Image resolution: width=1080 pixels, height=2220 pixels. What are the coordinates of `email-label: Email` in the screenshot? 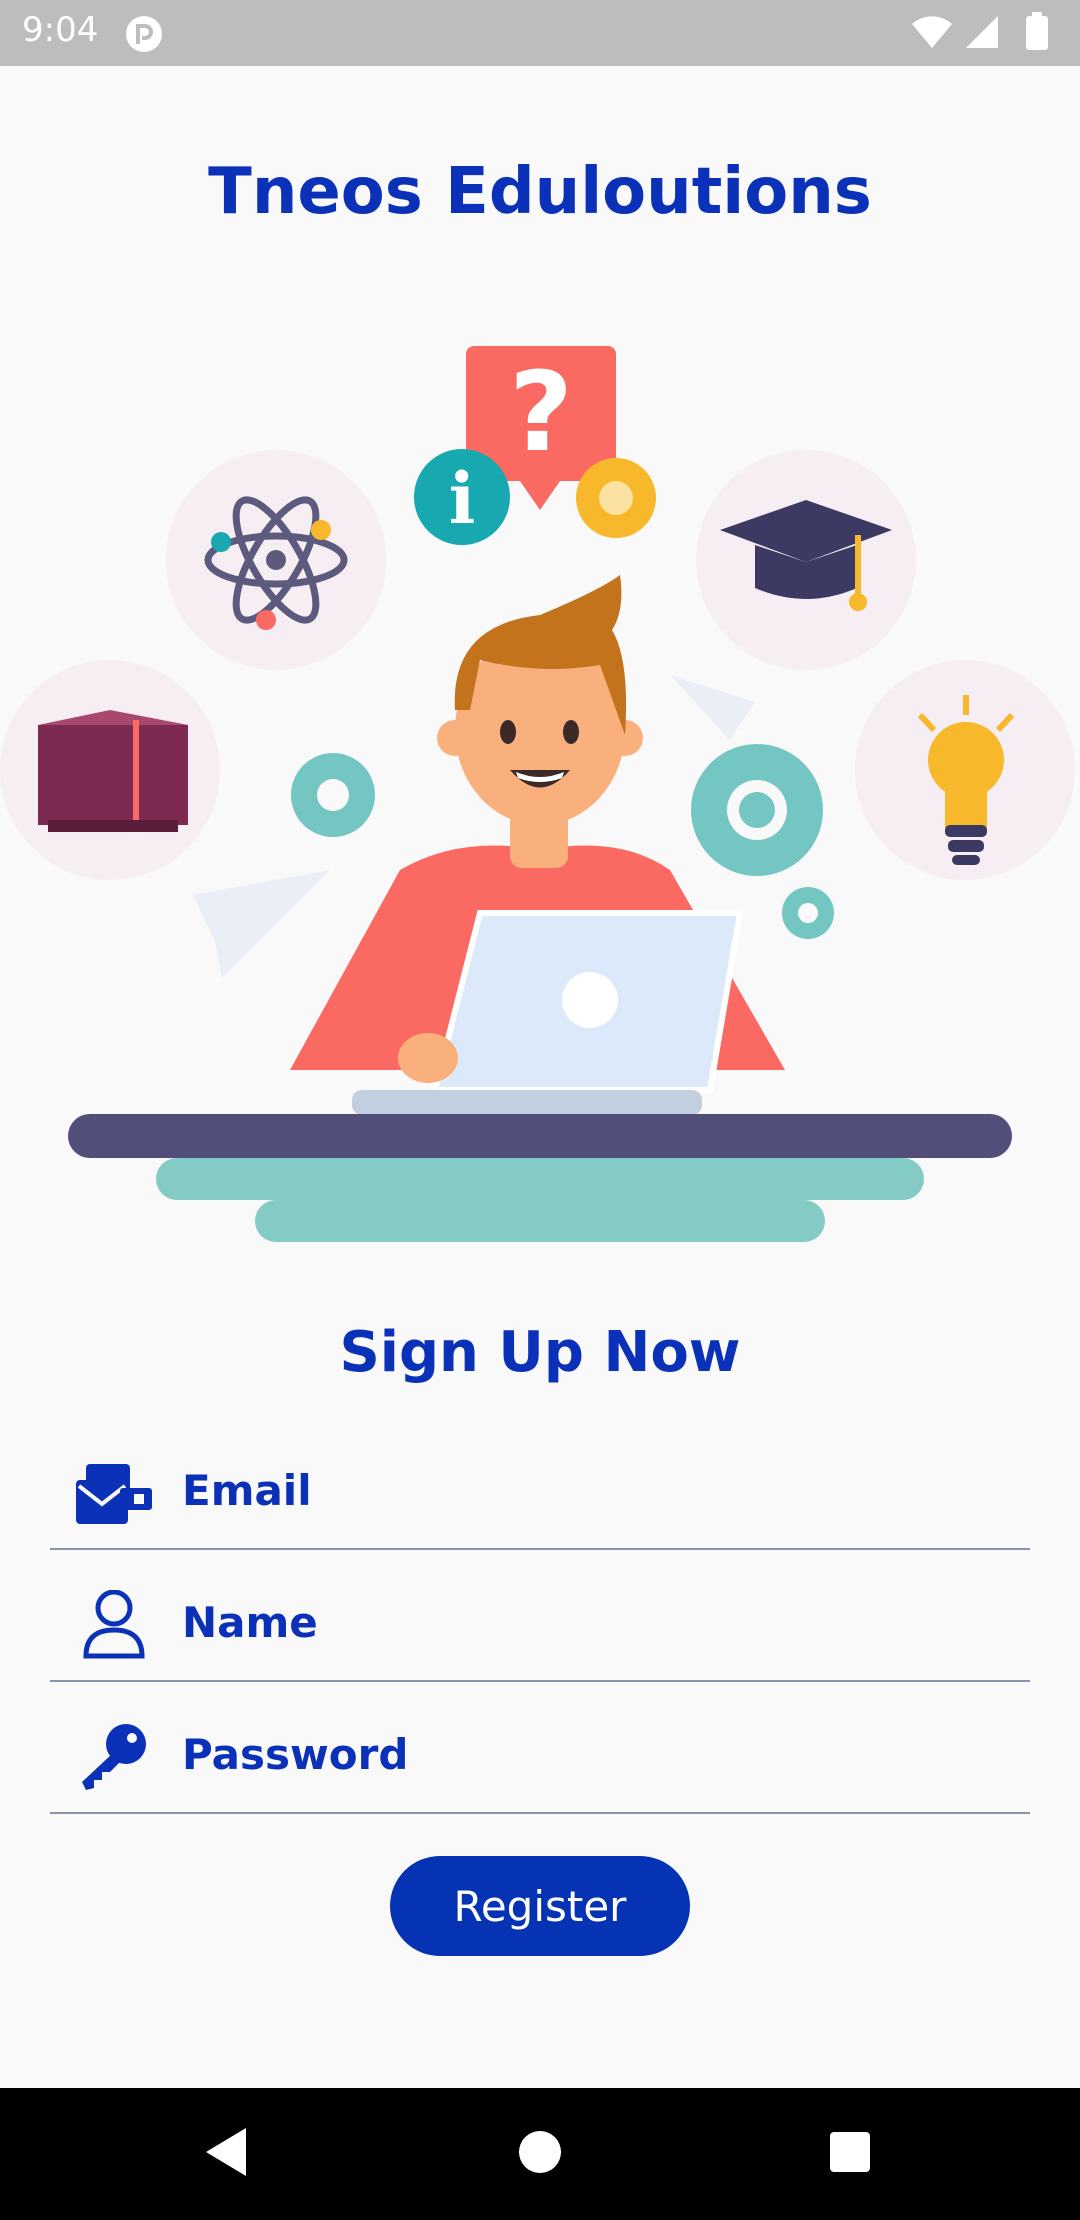 It's located at (247, 1490).